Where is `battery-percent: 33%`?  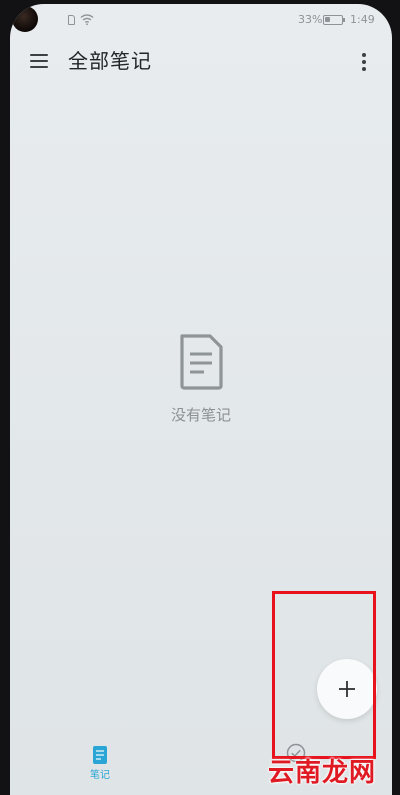 battery-percent: 33% is located at coordinates (310, 19).